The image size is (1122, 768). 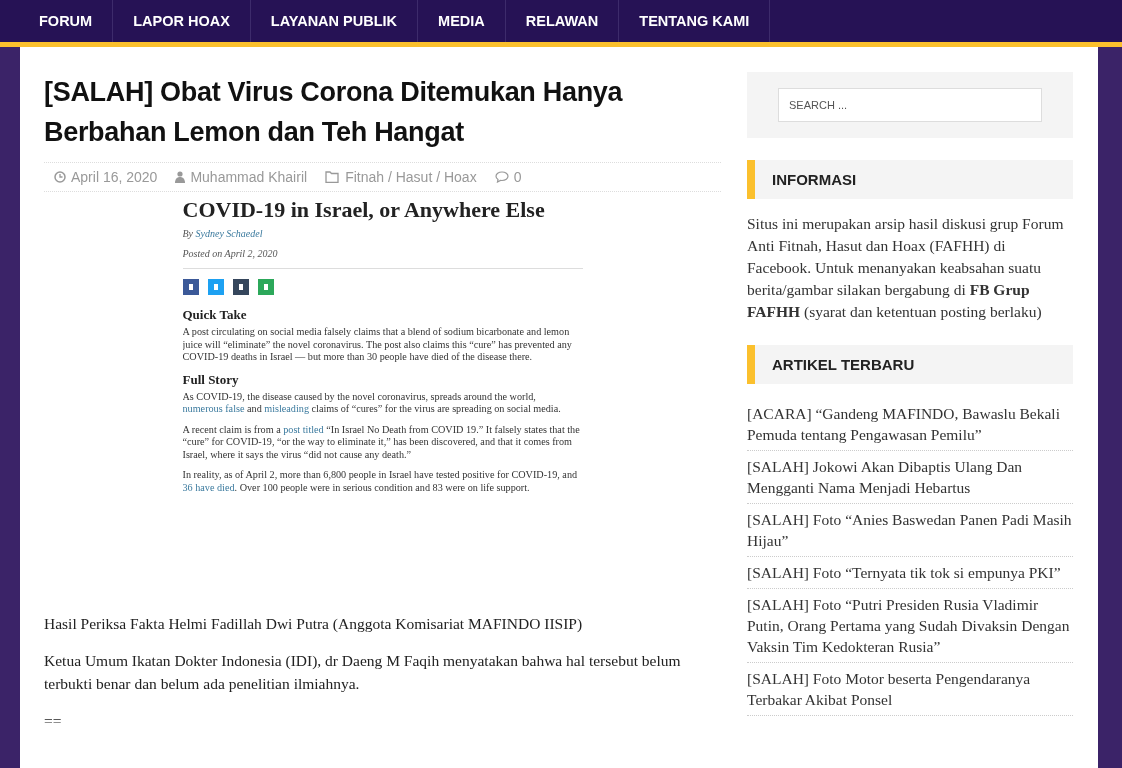 What do you see at coordinates (382, 258) in the screenshot?
I see `embedded-post-date: Posted on April 2, 2020` at bounding box center [382, 258].